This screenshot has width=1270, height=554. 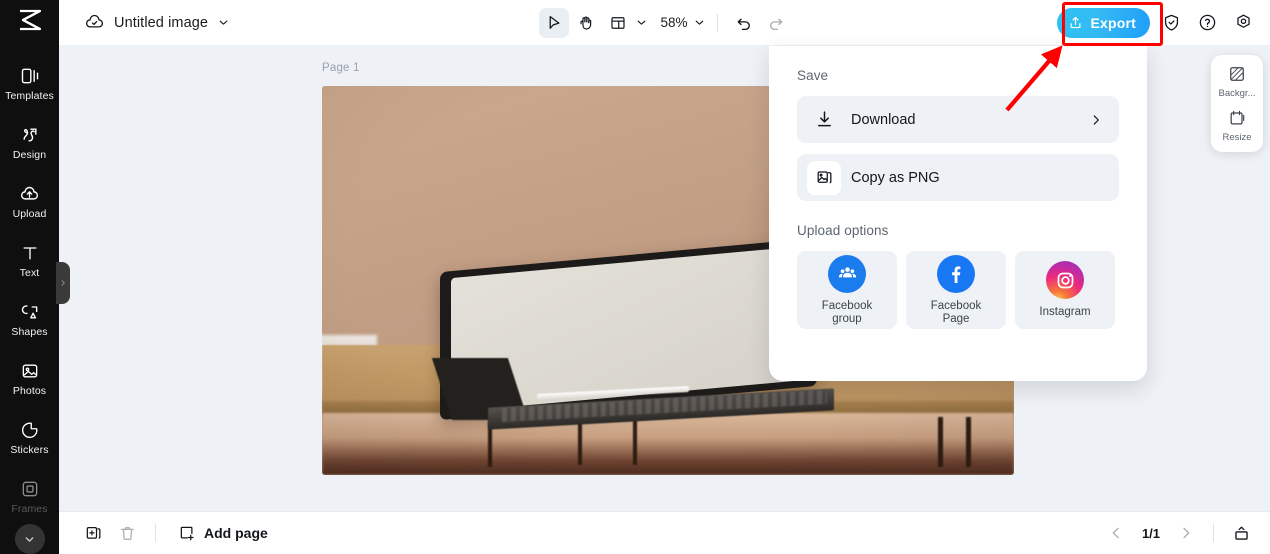 I want to click on top-toolbar: Untitled image 58% Export, so click(x=664, y=22).